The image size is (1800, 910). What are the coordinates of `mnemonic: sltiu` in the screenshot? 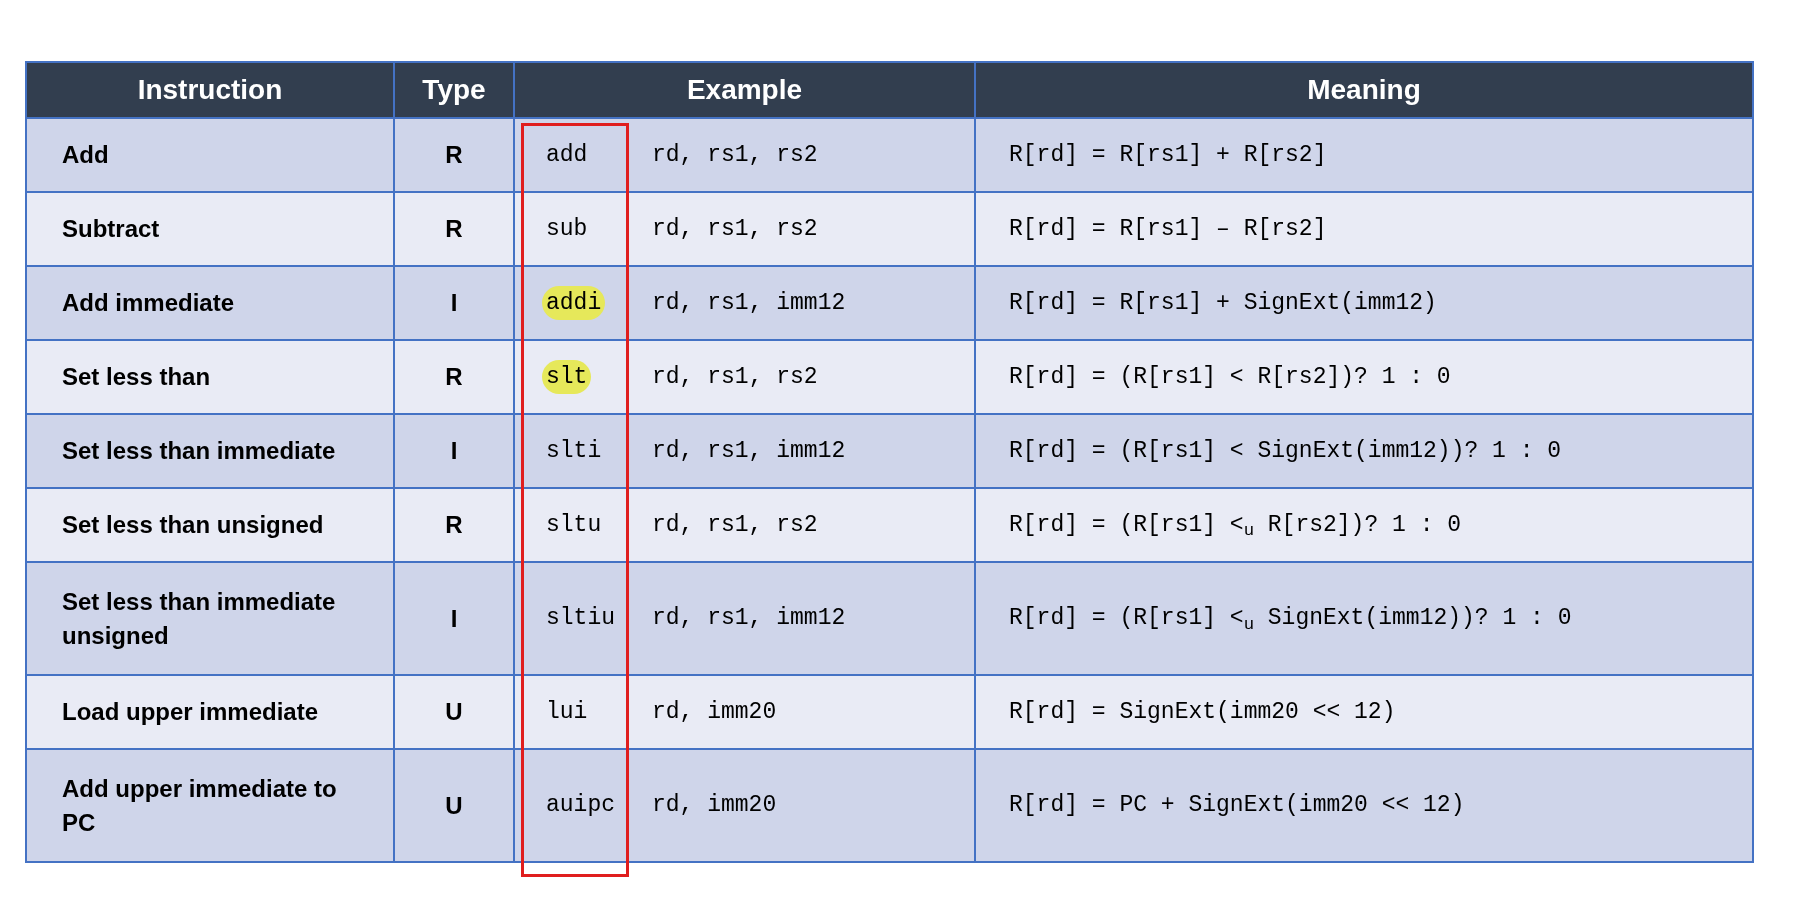 It's located at (581, 619).